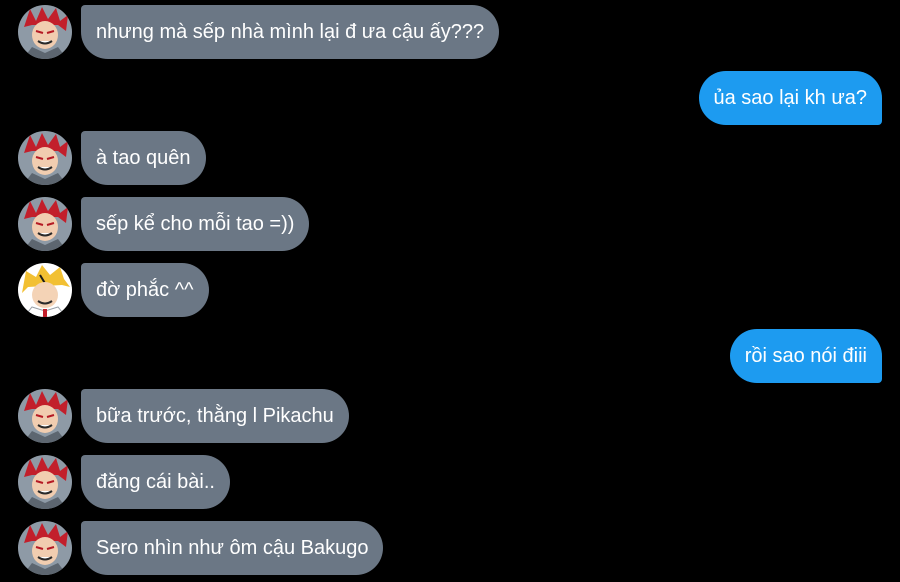 This screenshot has height=582, width=900. I want to click on message-row-outgoing: rồi sao nói điii, so click(450, 356).